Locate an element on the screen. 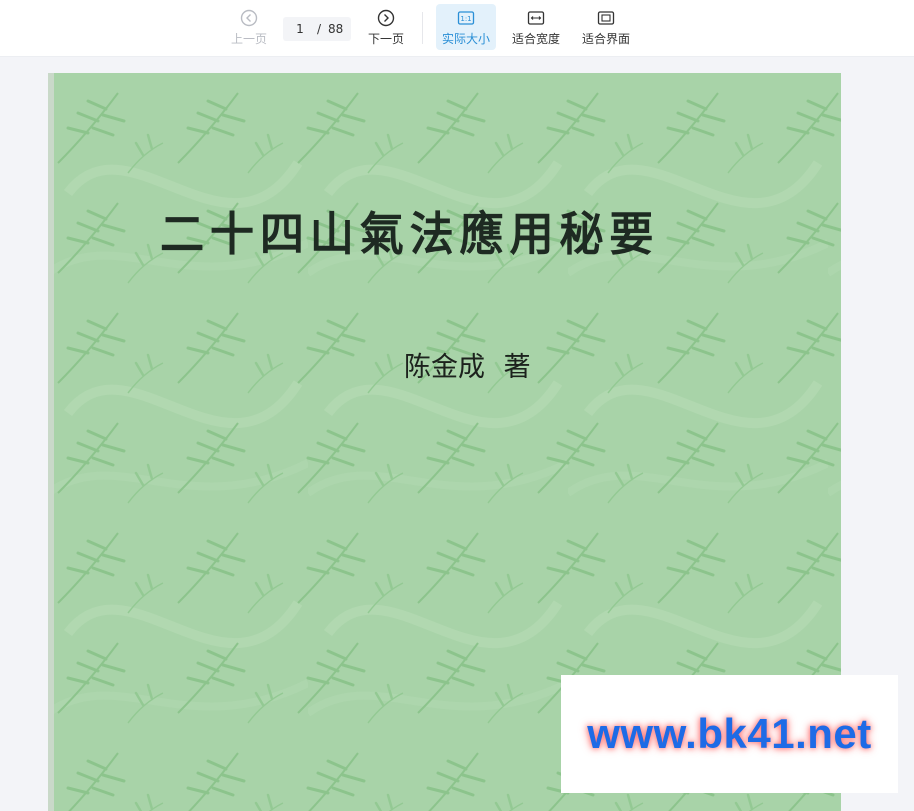  toolbar-divider is located at coordinates (422, 28).